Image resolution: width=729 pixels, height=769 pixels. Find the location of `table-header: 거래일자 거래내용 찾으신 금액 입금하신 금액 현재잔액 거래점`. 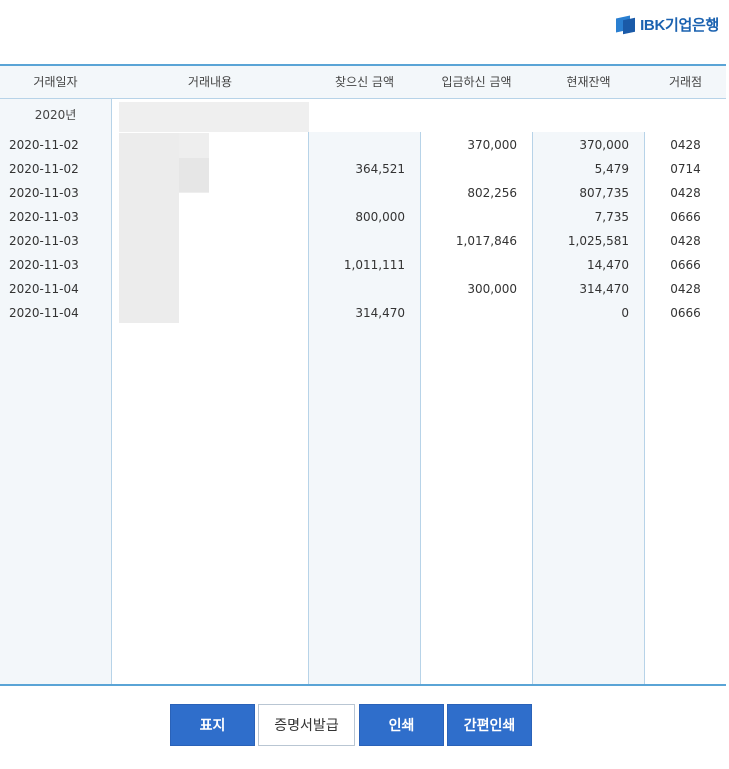

table-header: 거래일자 거래내용 찾으신 금액 입금하신 금액 현재잔액 거래점 is located at coordinates (363, 82).